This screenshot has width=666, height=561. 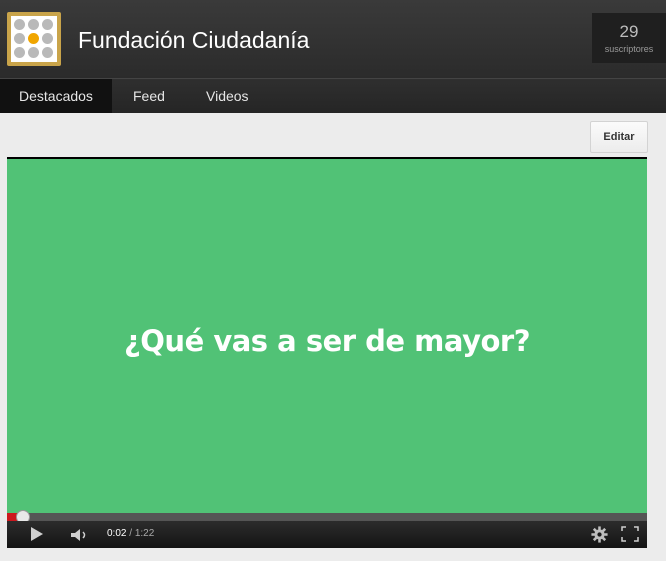 I want to click on subscriber-count: 29 suscriptores, so click(x=629, y=38).